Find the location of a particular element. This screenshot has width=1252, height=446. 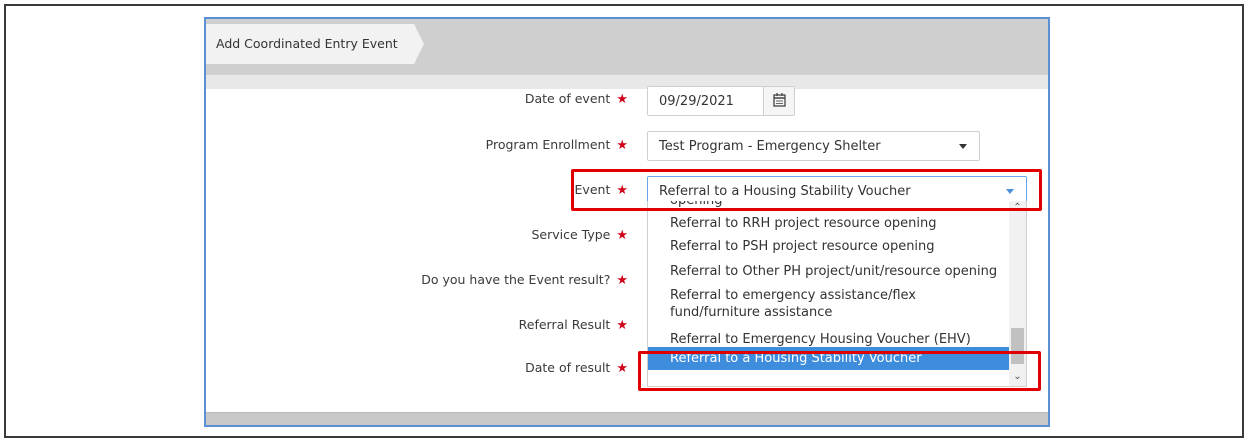

event-value: Referral to a Housing Stability Voucher is located at coordinates (785, 191).